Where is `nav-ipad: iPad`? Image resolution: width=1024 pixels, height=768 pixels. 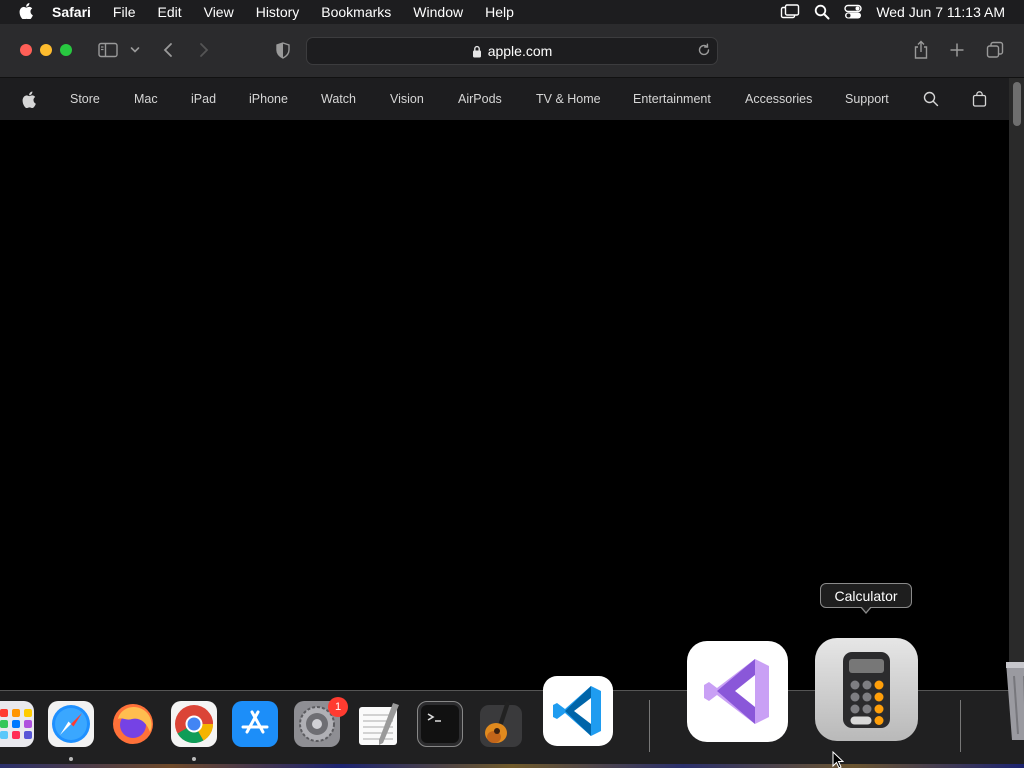
nav-ipad: iPad is located at coordinates (203, 99).